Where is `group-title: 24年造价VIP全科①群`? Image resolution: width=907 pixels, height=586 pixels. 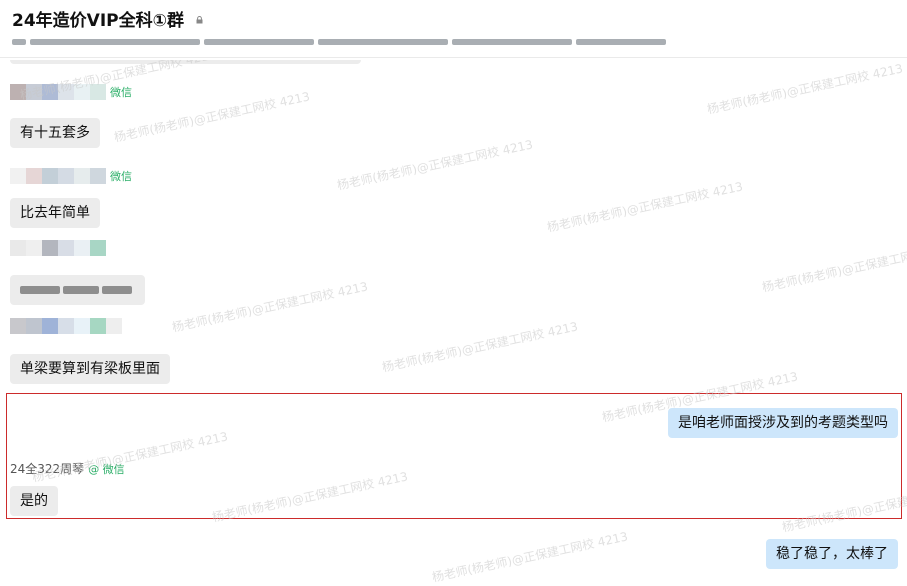 group-title: 24年造价VIP全科①群 is located at coordinates (107, 18).